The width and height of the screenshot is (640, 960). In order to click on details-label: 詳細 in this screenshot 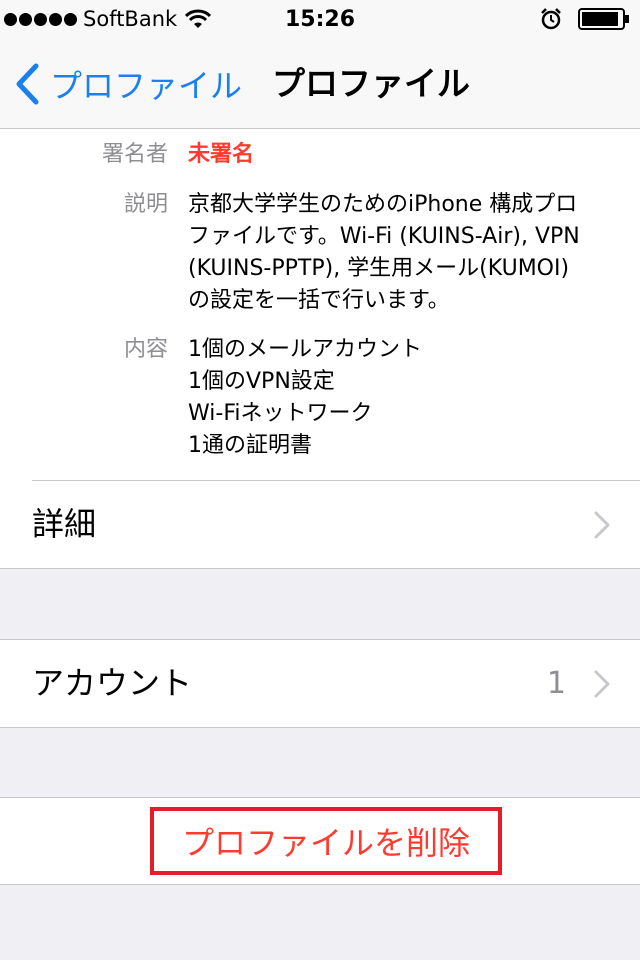, I will do `click(64, 524)`.